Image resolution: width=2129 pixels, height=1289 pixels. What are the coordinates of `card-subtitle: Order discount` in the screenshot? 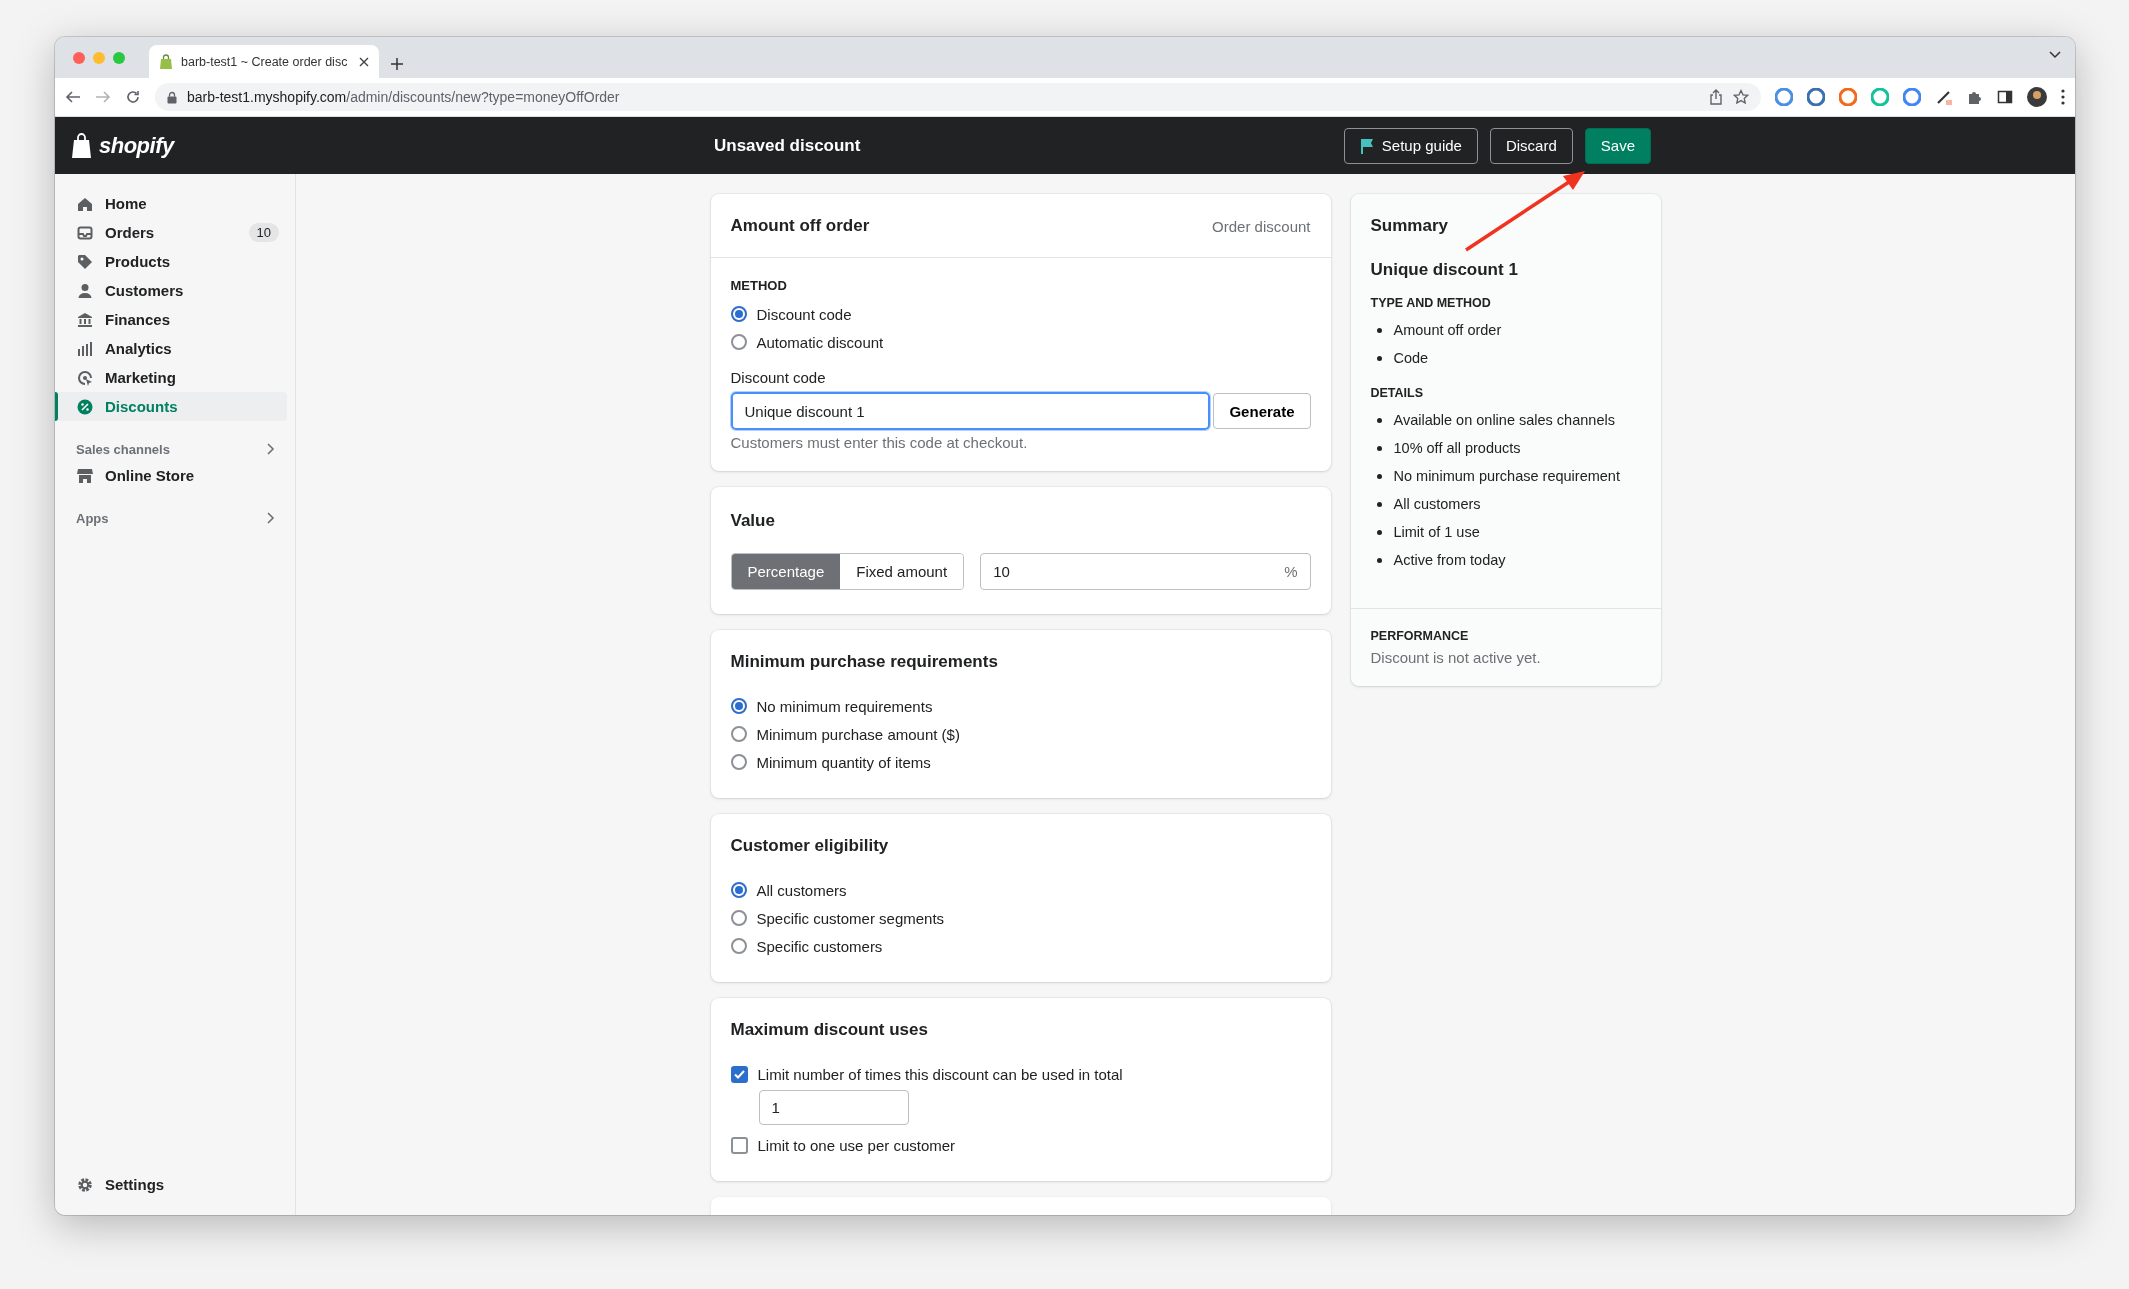 It's located at (1261, 226).